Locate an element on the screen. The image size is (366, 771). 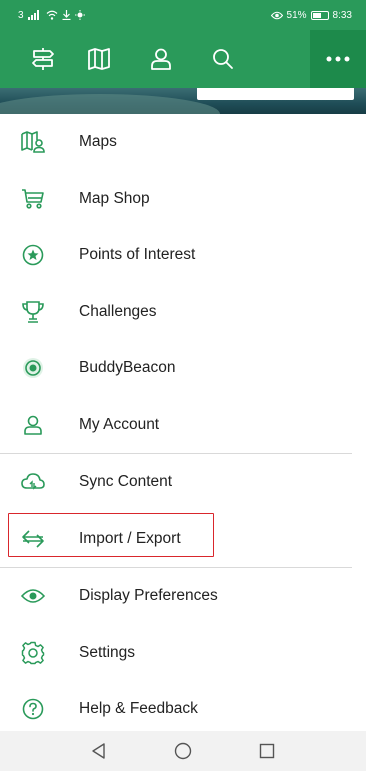
signal-text: 3 is located at coordinates (21, 15).